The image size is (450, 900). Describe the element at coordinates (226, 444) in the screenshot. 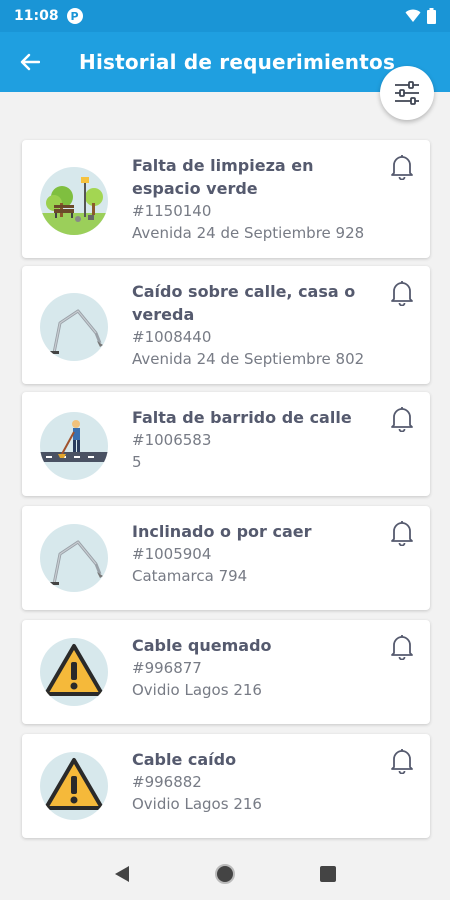

I see `request-card: Falta de barrido de calle #1006583 5` at that location.